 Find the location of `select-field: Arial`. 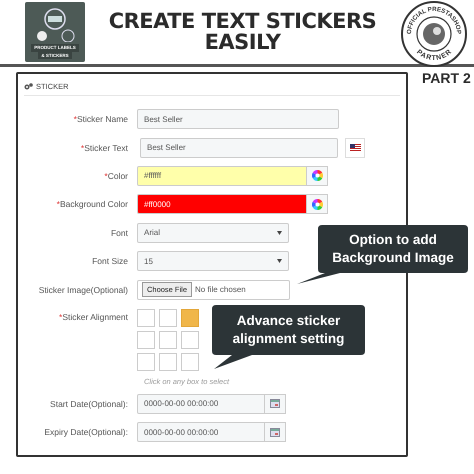

select-field: Arial is located at coordinates (213, 232).